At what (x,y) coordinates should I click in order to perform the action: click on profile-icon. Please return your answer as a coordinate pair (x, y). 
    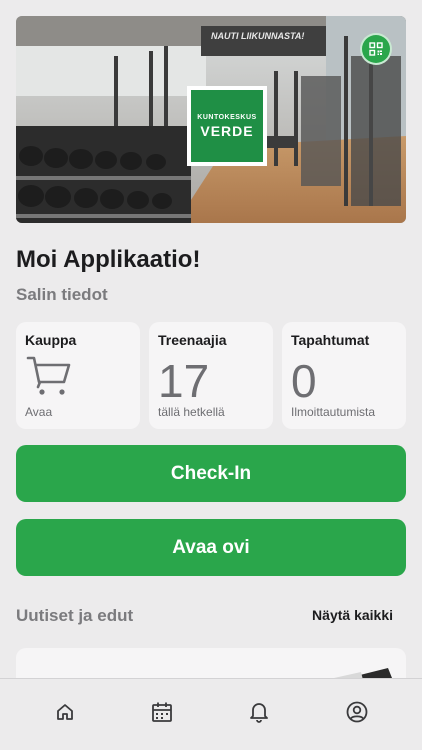
    Looking at the image, I should click on (357, 712).